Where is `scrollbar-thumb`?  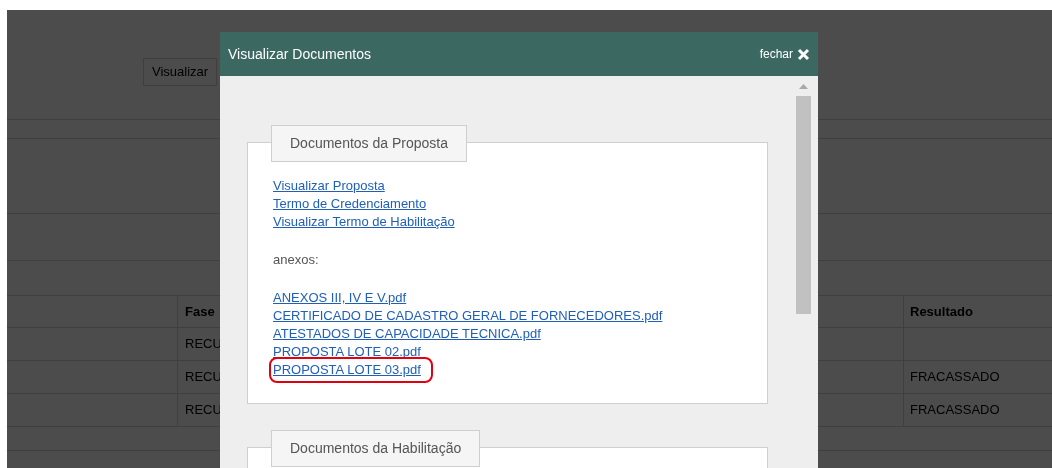 scrollbar-thumb is located at coordinates (803, 205).